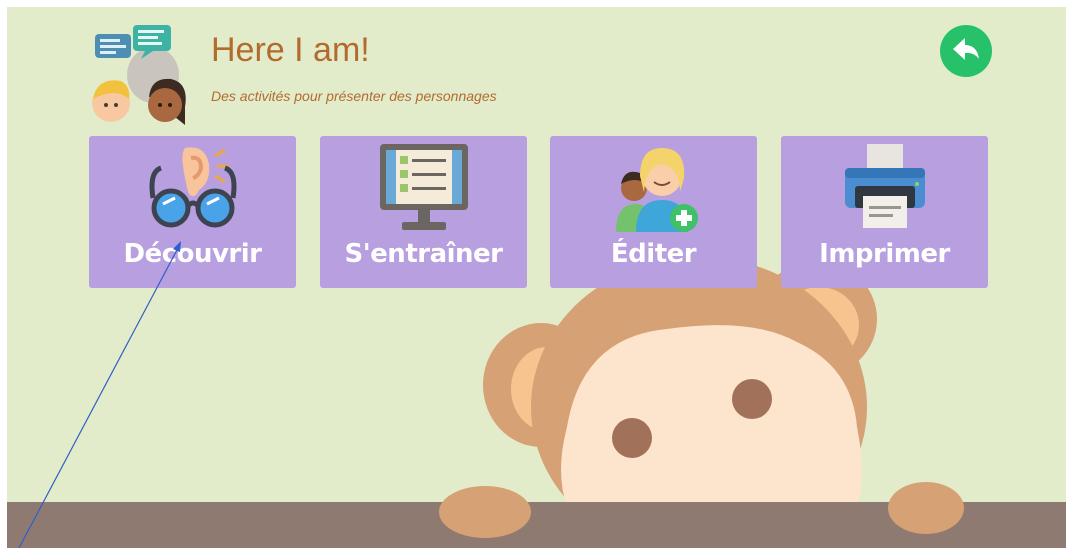  I want to click on tile-sentrainer-label: S'entraîner, so click(423, 254).